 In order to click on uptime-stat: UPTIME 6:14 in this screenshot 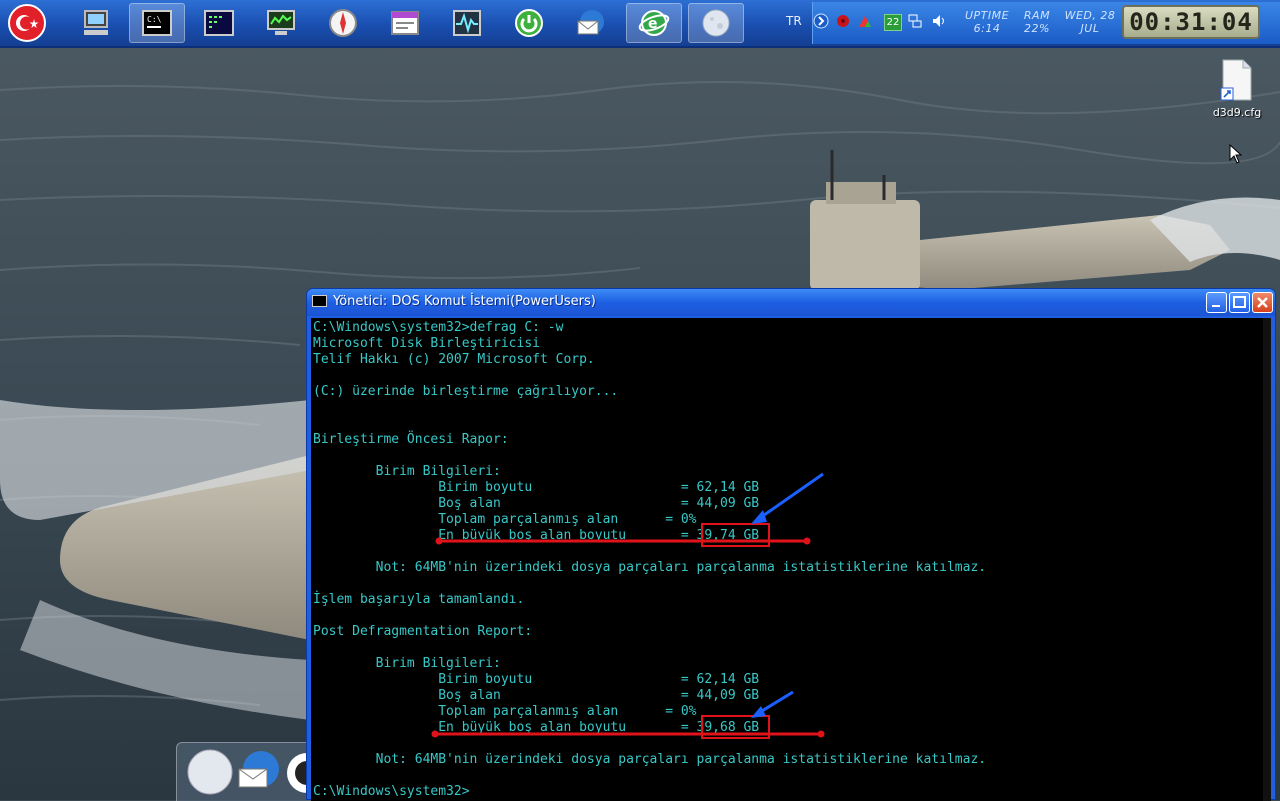, I will do `click(987, 22)`.